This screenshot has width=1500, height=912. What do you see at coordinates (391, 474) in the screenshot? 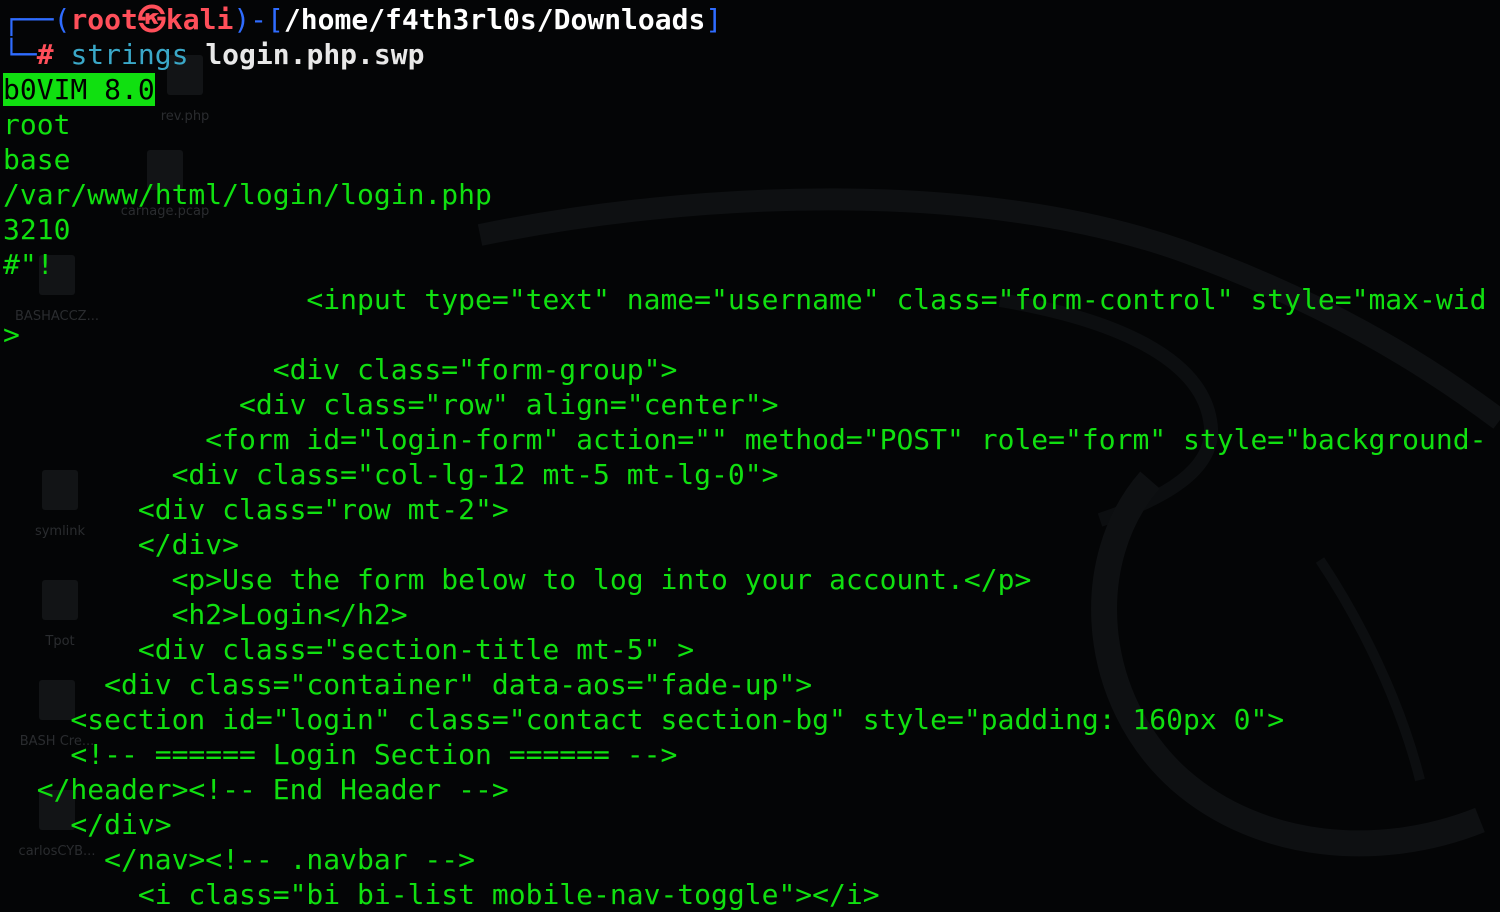
I see `output-line: <div class="col-lg-12 mt-5 mt-lg-0">` at bounding box center [391, 474].